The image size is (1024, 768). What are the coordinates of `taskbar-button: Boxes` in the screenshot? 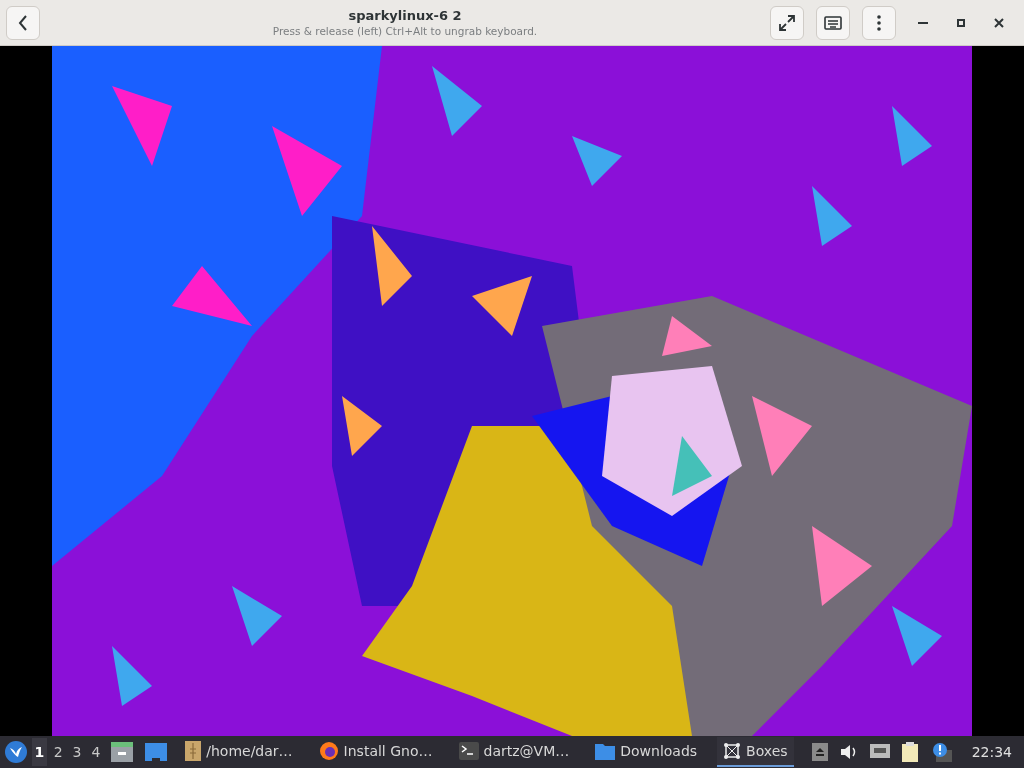 It's located at (755, 752).